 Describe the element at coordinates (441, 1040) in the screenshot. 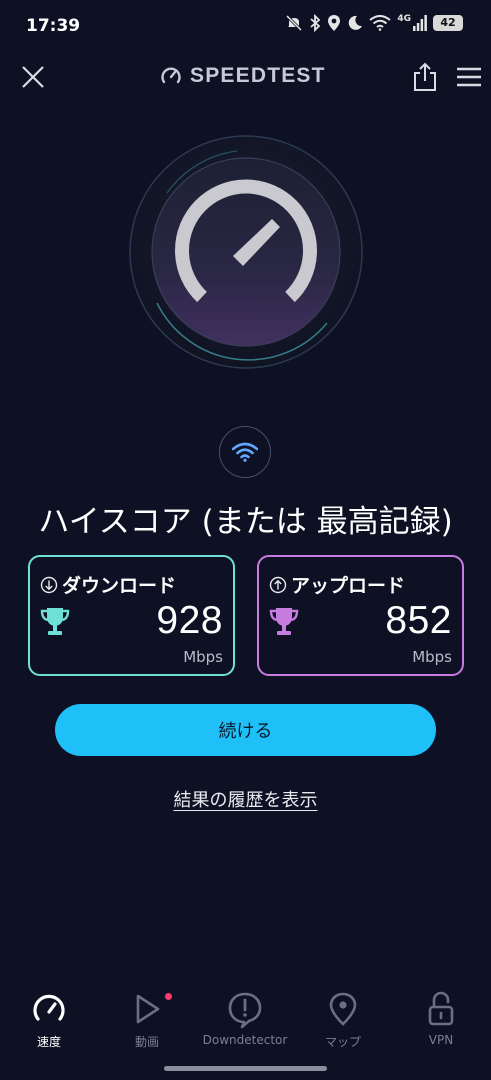

I see `nav-label-vpn: VPN` at that location.